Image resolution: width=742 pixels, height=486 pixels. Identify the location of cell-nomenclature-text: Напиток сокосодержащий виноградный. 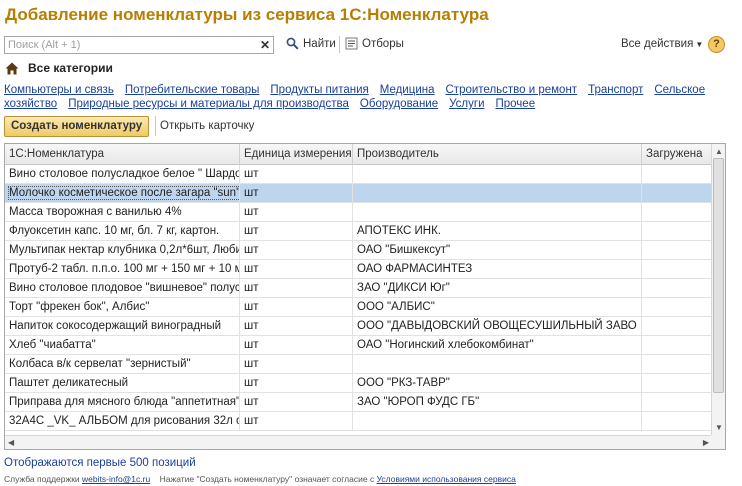
(115, 326).